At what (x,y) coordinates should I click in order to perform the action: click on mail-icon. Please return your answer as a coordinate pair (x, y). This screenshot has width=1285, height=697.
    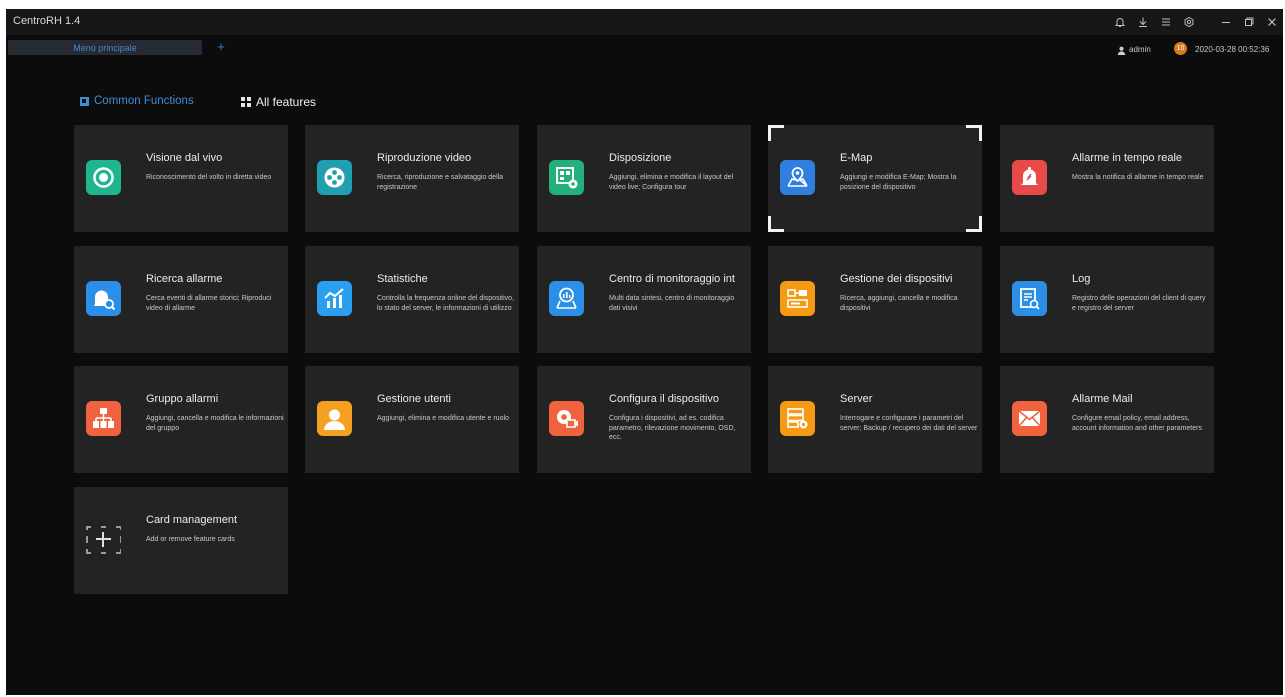
    Looking at the image, I should click on (1029, 418).